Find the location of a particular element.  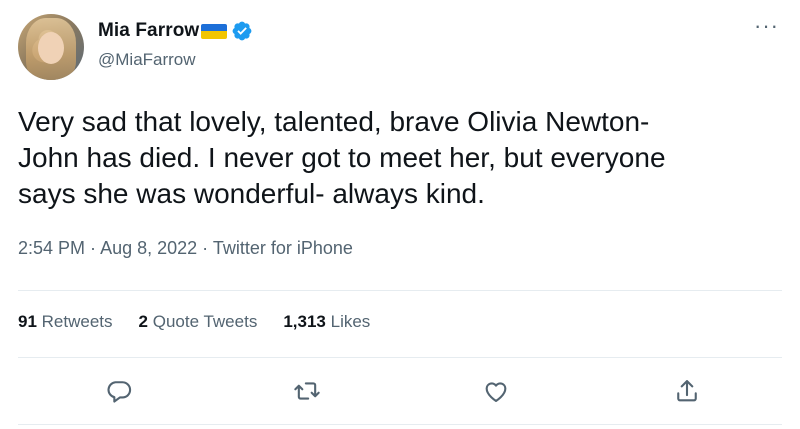

ukraine-flag-icon is located at coordinates (214, 31).